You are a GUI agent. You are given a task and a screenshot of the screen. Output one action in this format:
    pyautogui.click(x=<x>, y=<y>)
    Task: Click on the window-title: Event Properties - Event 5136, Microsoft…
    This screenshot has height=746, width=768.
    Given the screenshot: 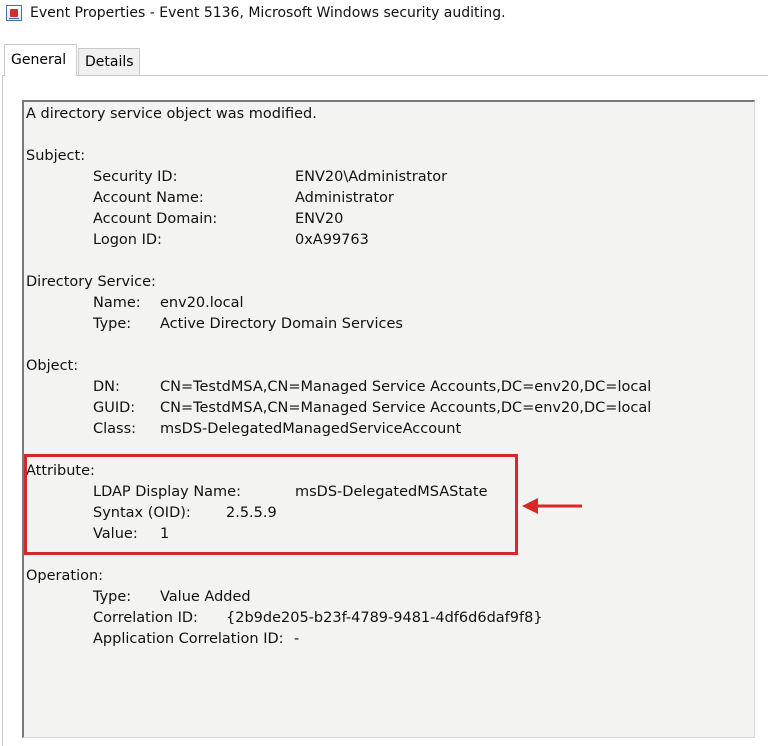 What is the action you would take?
    pyautogui.click(x=268, y=13)
    